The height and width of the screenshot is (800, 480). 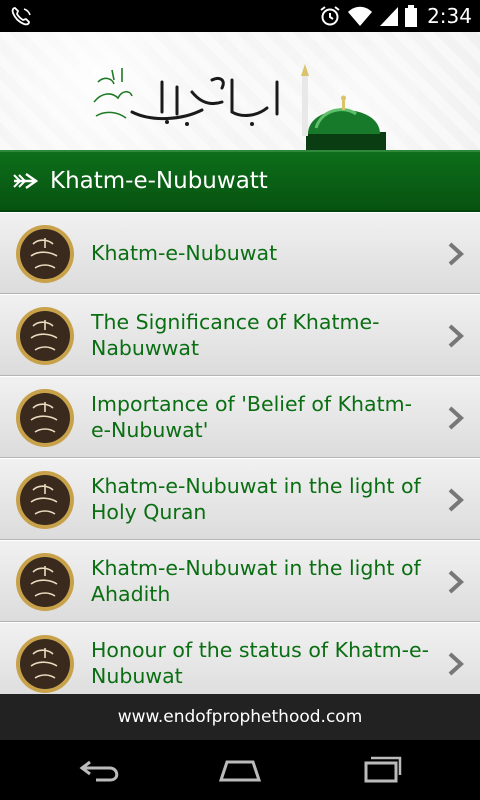 What do you see at coordinates (330, 16) in the screenshot?
I see `alarm-icon` at bounding box center [330, 16].